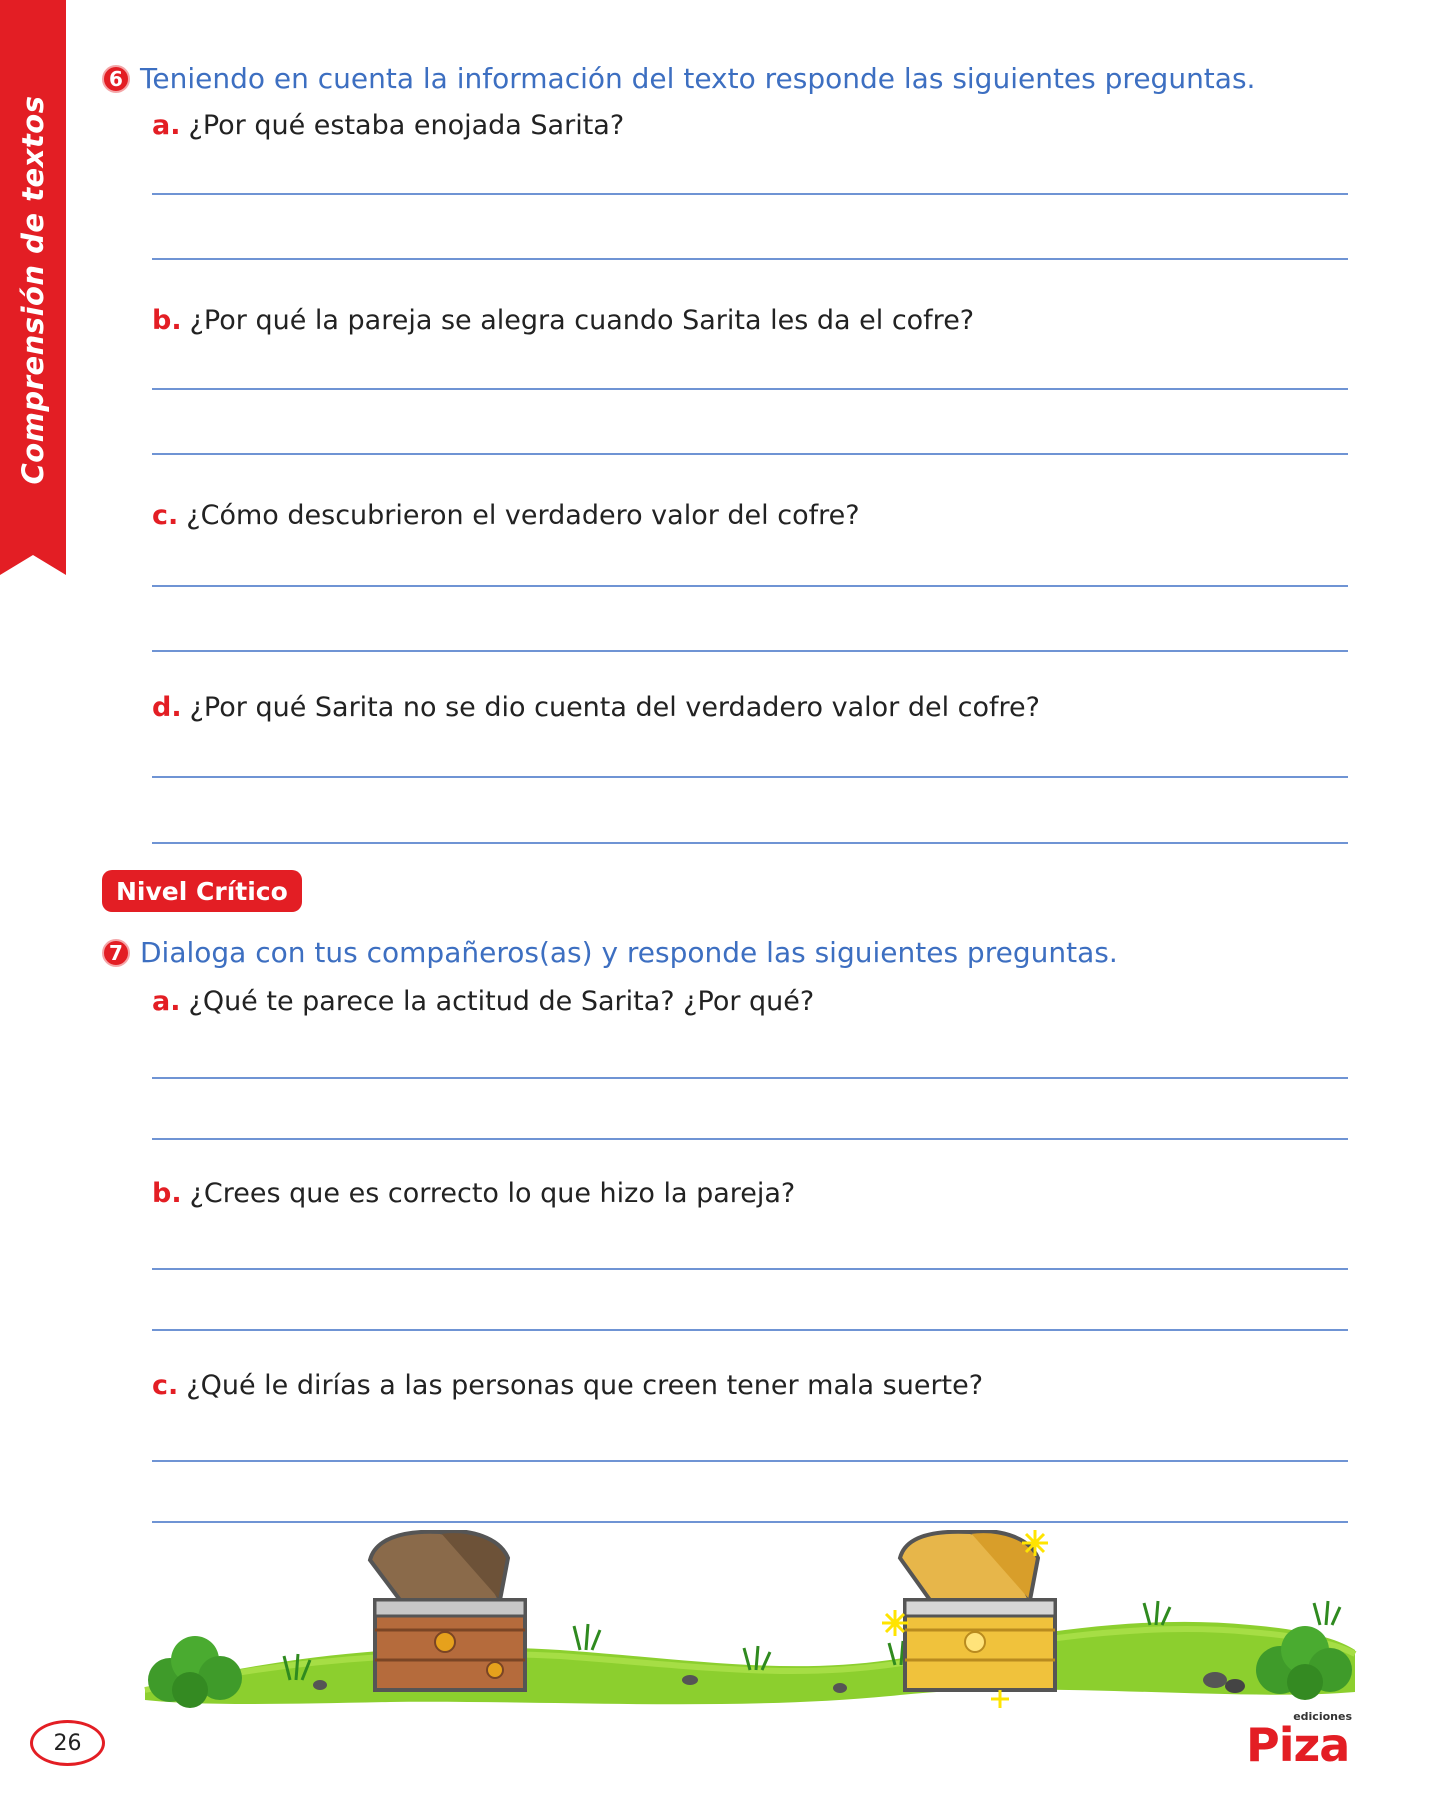 Image resolution: width=1439 pixels, height=1800 pixels. Describe the element at coordinates (116, 952) in the screenshot. I see `exercise-number-badge: 7` at that location.